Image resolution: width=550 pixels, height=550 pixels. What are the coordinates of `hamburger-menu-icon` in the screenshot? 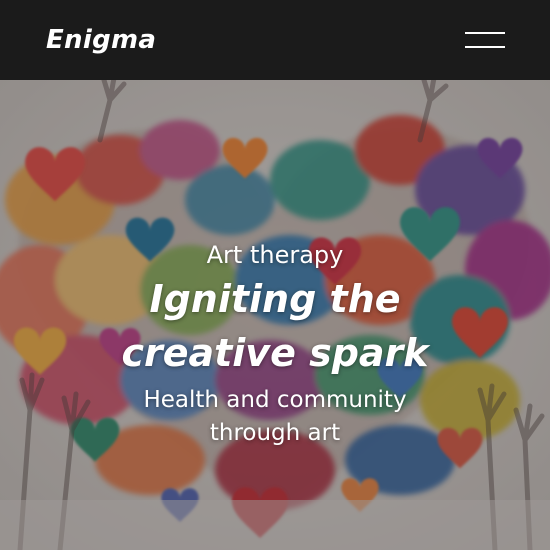 It's located at (485, 40).